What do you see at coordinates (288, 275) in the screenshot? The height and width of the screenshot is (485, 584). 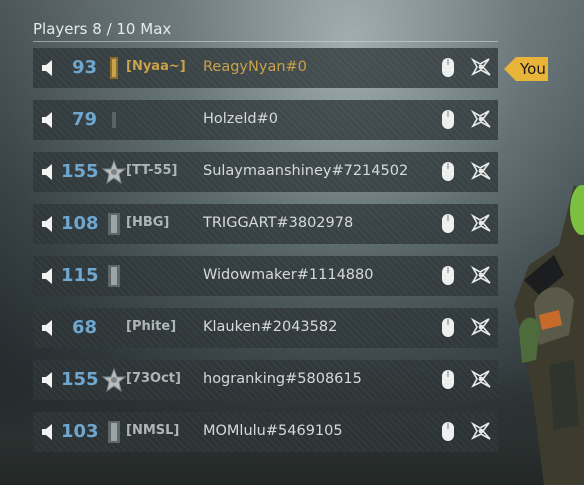 I see `player-name: Widowmaker#1114880` at bounding box center [288, 275].